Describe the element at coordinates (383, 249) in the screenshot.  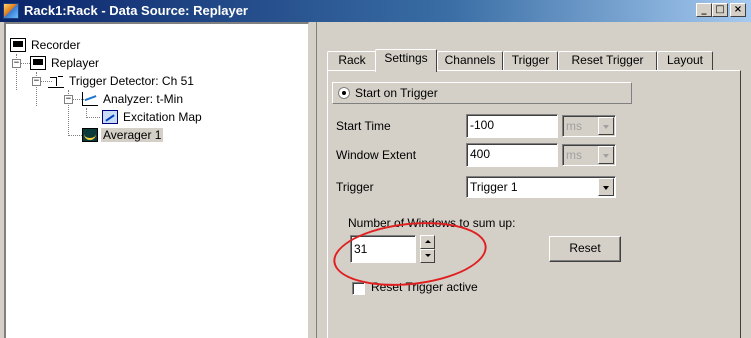
I see `windows-to-sum-input: 31` at that location.